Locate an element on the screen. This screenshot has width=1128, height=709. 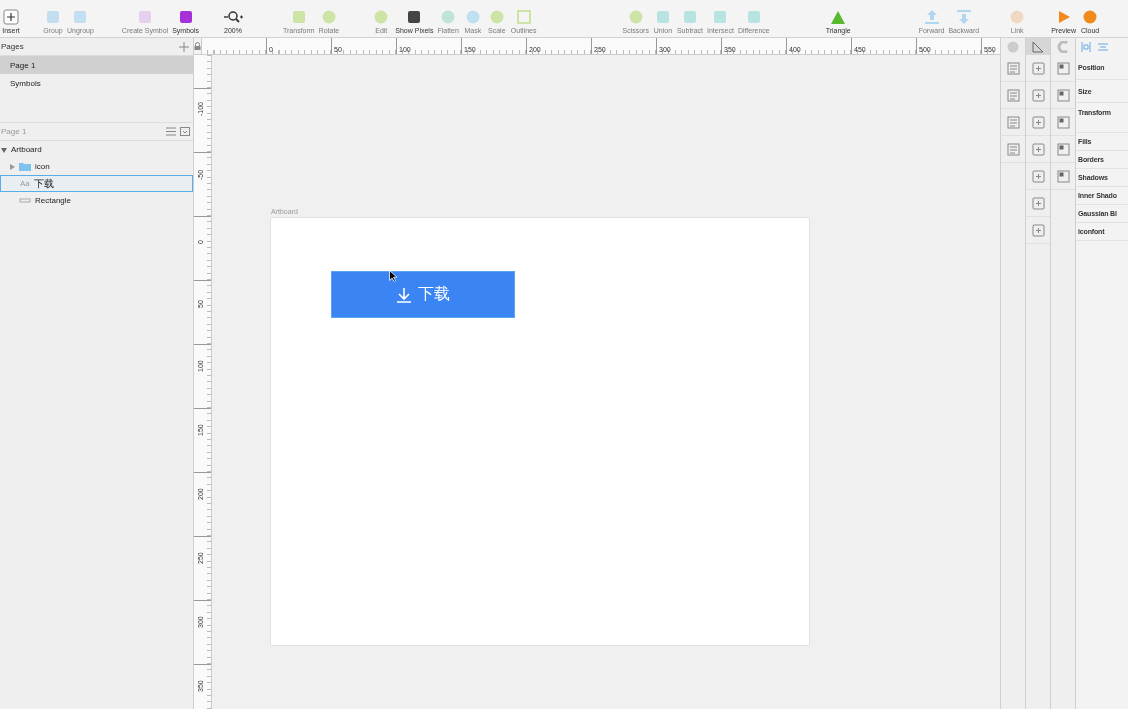
page-item: Page 1 is located at coordinates (96, 65).